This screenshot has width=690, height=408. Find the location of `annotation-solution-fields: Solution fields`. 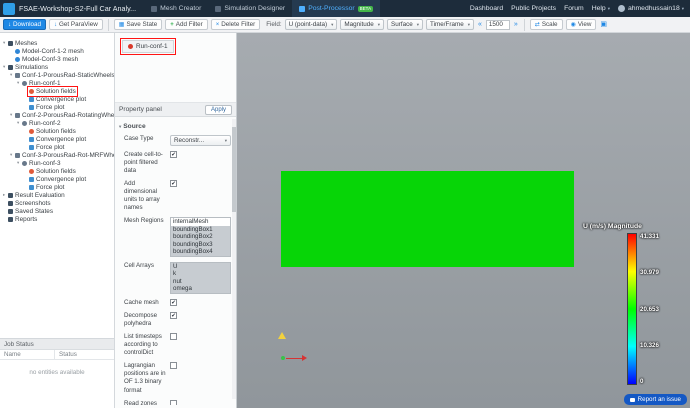

annotation-solution-fields: Solution fields is located at coordinates (52, 91).